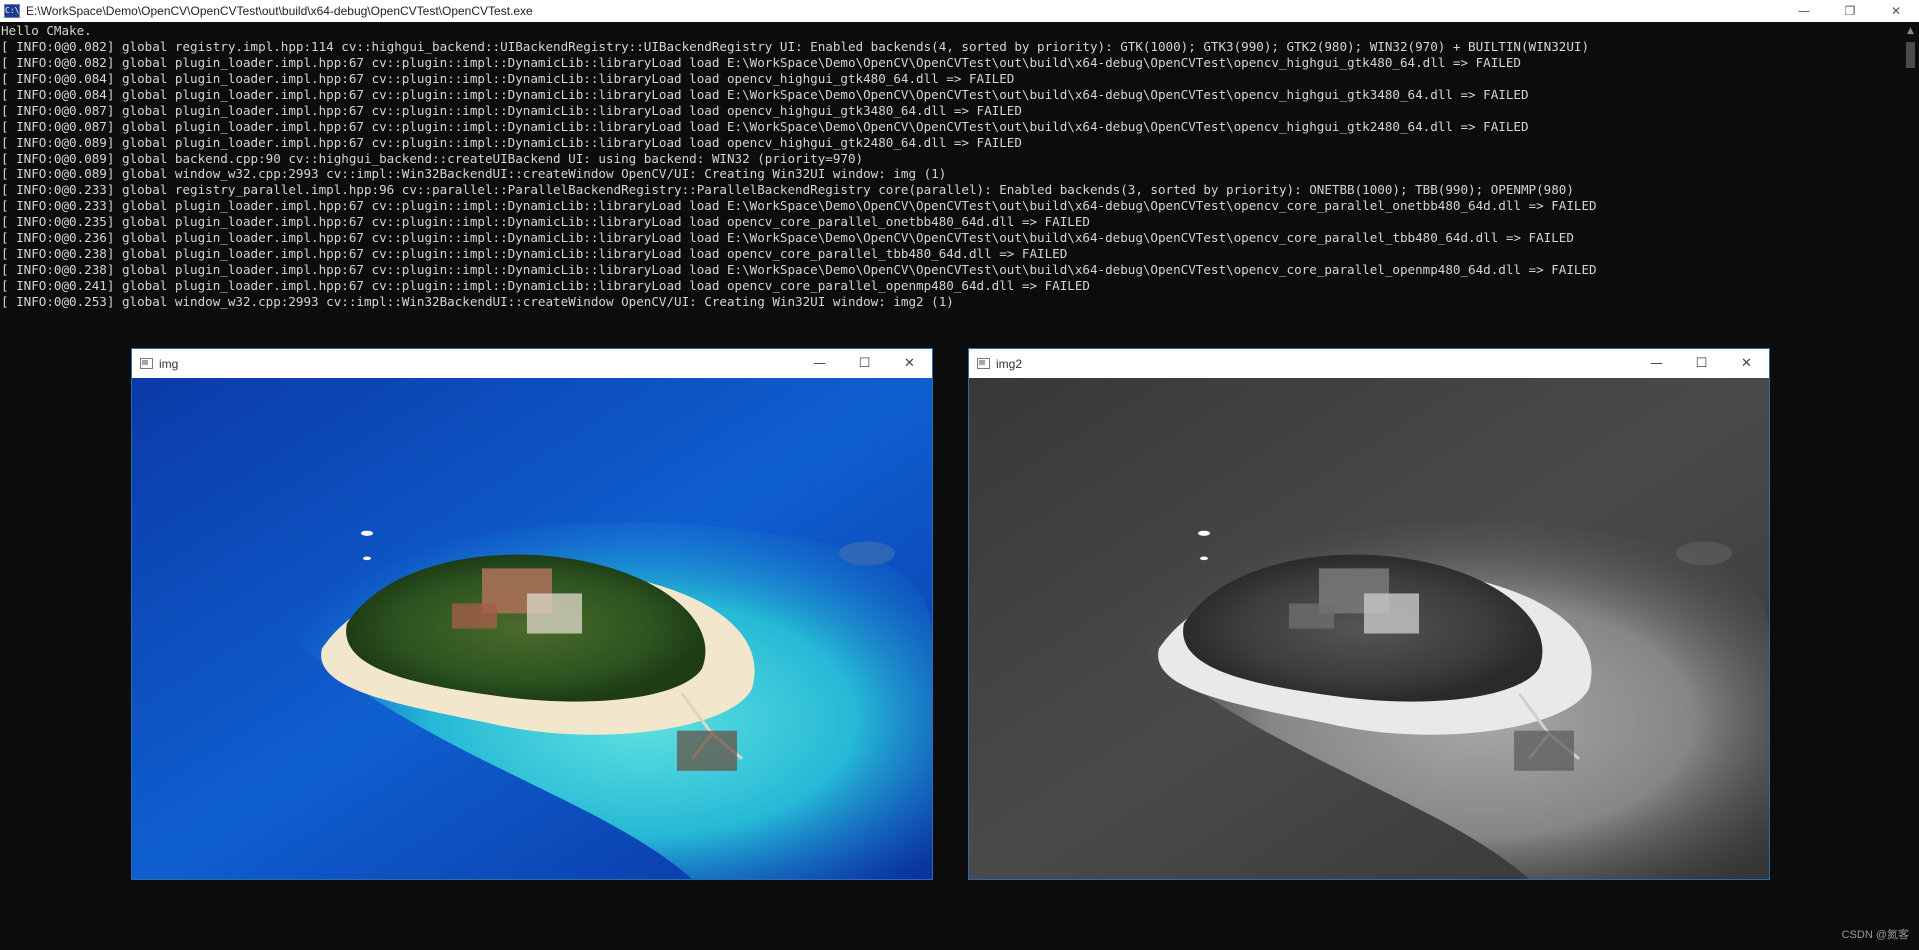 The height and width of the screenshot is (950, 1919). What do you see at coordinates (1656, 363) in the screenshot?
I see `img2-minimize-button: —` at bounding box center [1656, 363].